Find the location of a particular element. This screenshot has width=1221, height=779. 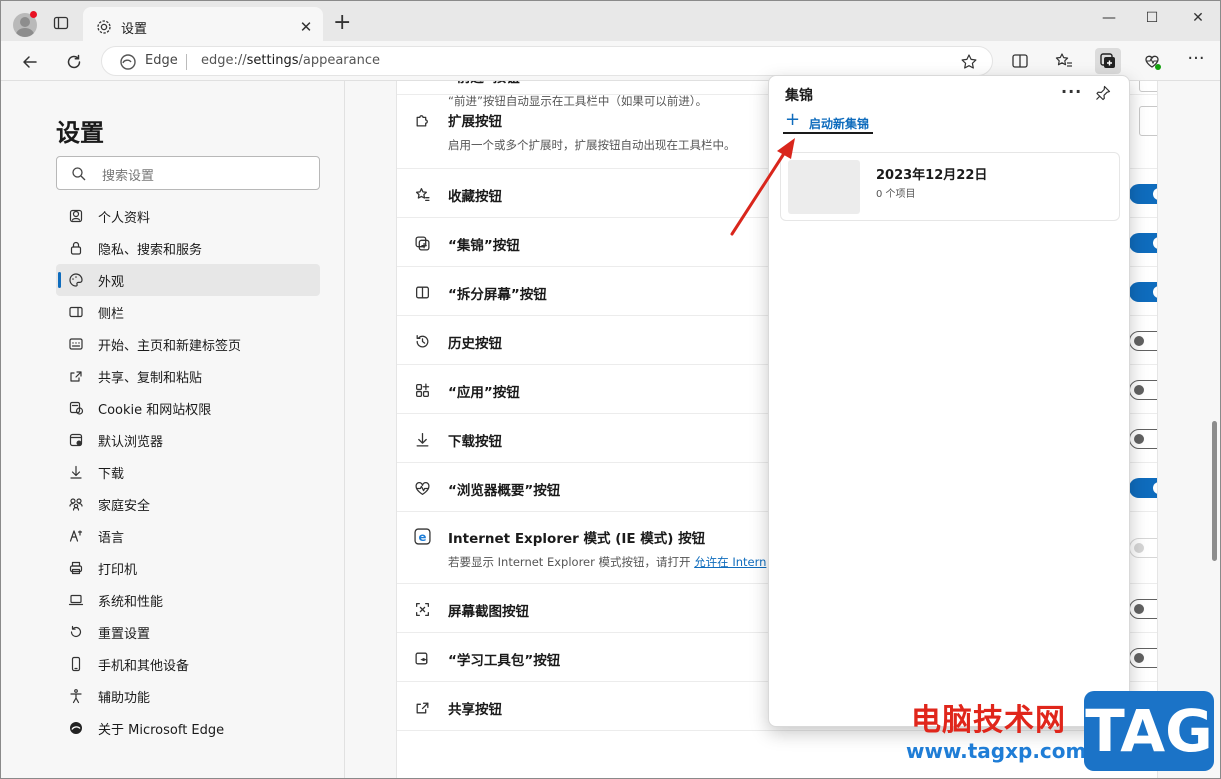

watermark-text: 电脑技术网 is located at coordinates (988, 720).